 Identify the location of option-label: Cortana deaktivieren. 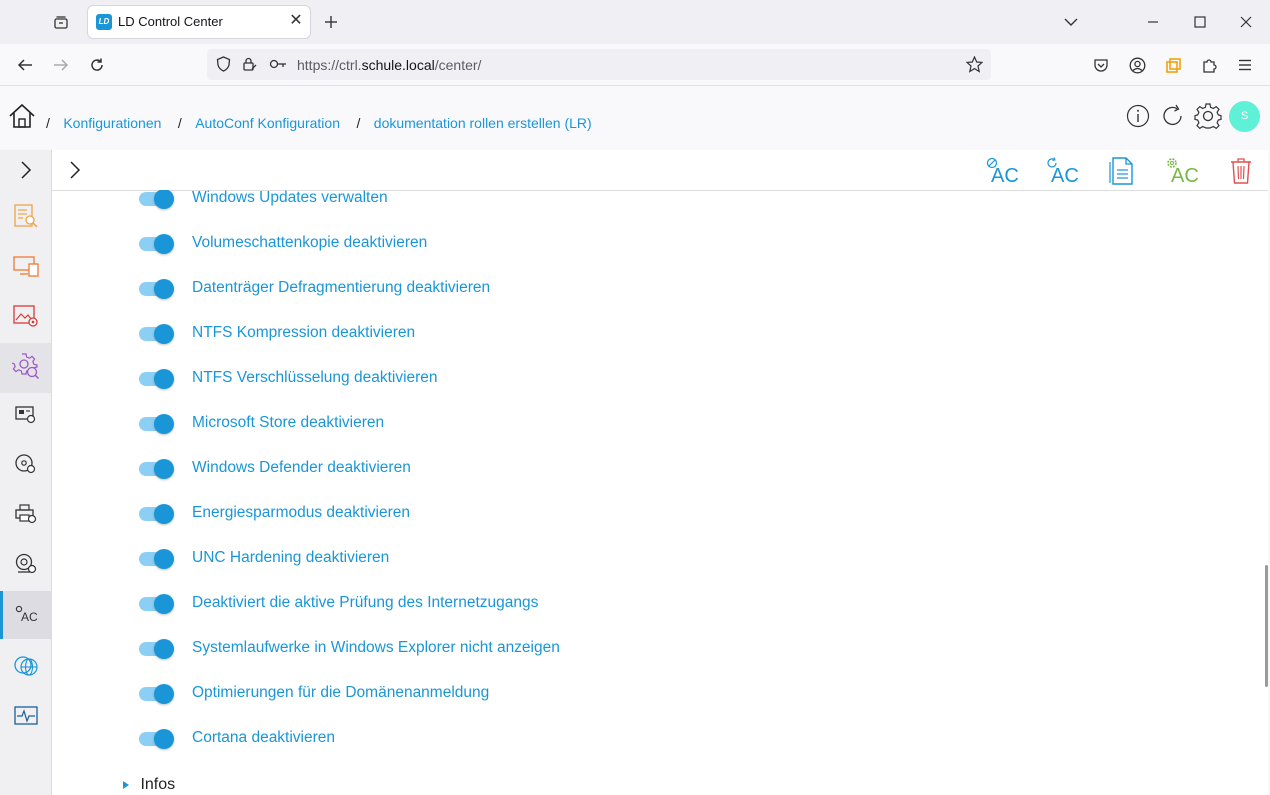
(263, 738).